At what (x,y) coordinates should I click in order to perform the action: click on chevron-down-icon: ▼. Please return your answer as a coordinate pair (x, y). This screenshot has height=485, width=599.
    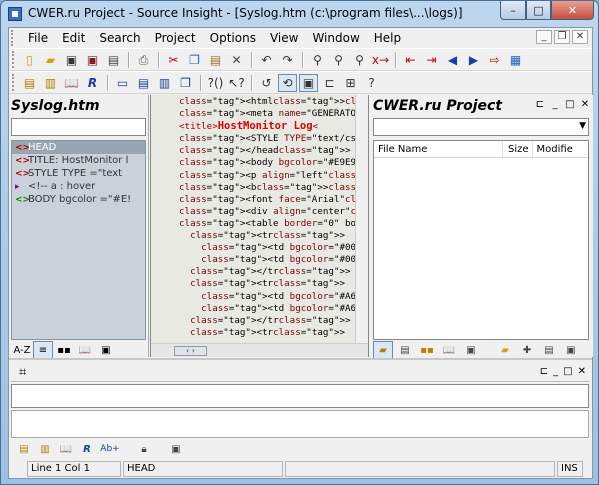
    Looking at the image, I should click on (582, 126).